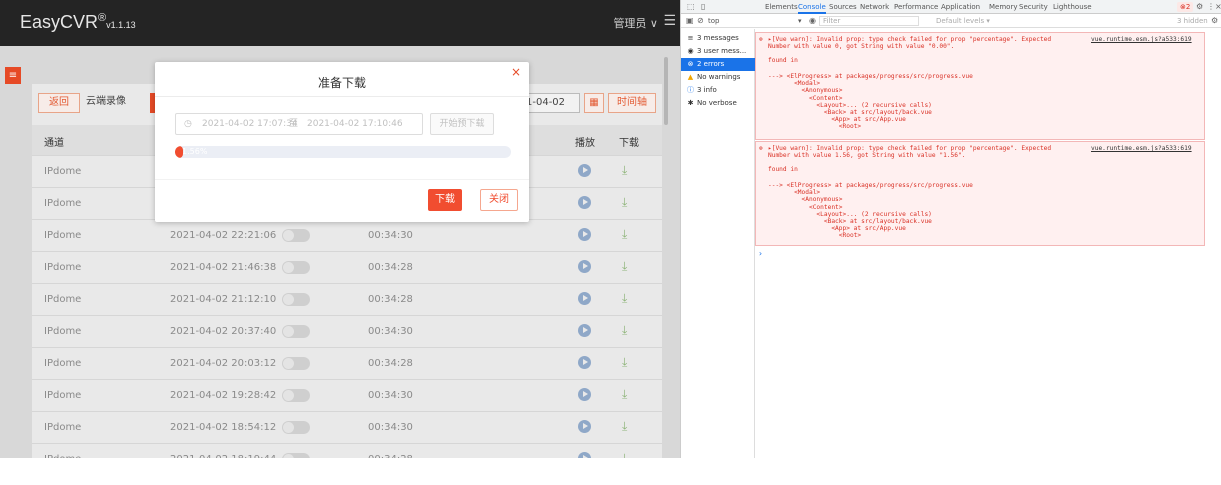 The width and height of the screenshot is (1221, 485). What do you see at coordinates (462, 124) in the screenshot?
I see `predownload-button: 开始预下载` at bounding box center [462, 124].